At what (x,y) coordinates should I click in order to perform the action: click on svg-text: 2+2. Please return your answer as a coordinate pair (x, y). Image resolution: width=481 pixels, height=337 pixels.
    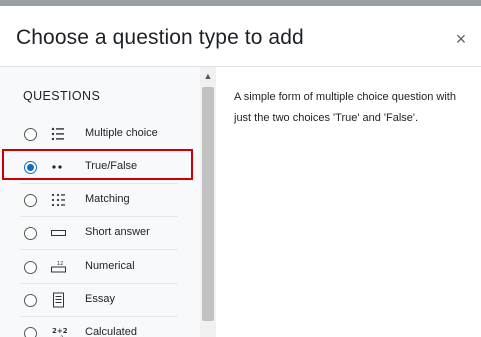
    Looking at the image, I should click on (60, 331).